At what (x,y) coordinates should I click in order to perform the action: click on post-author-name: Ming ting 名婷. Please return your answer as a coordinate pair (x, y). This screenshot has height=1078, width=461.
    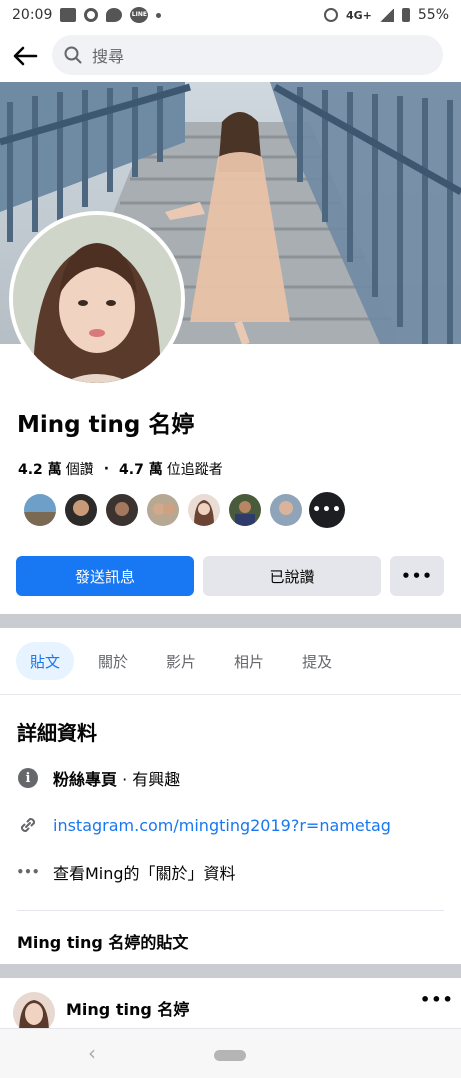
    Looking at the image, I should click on (127, 1008).